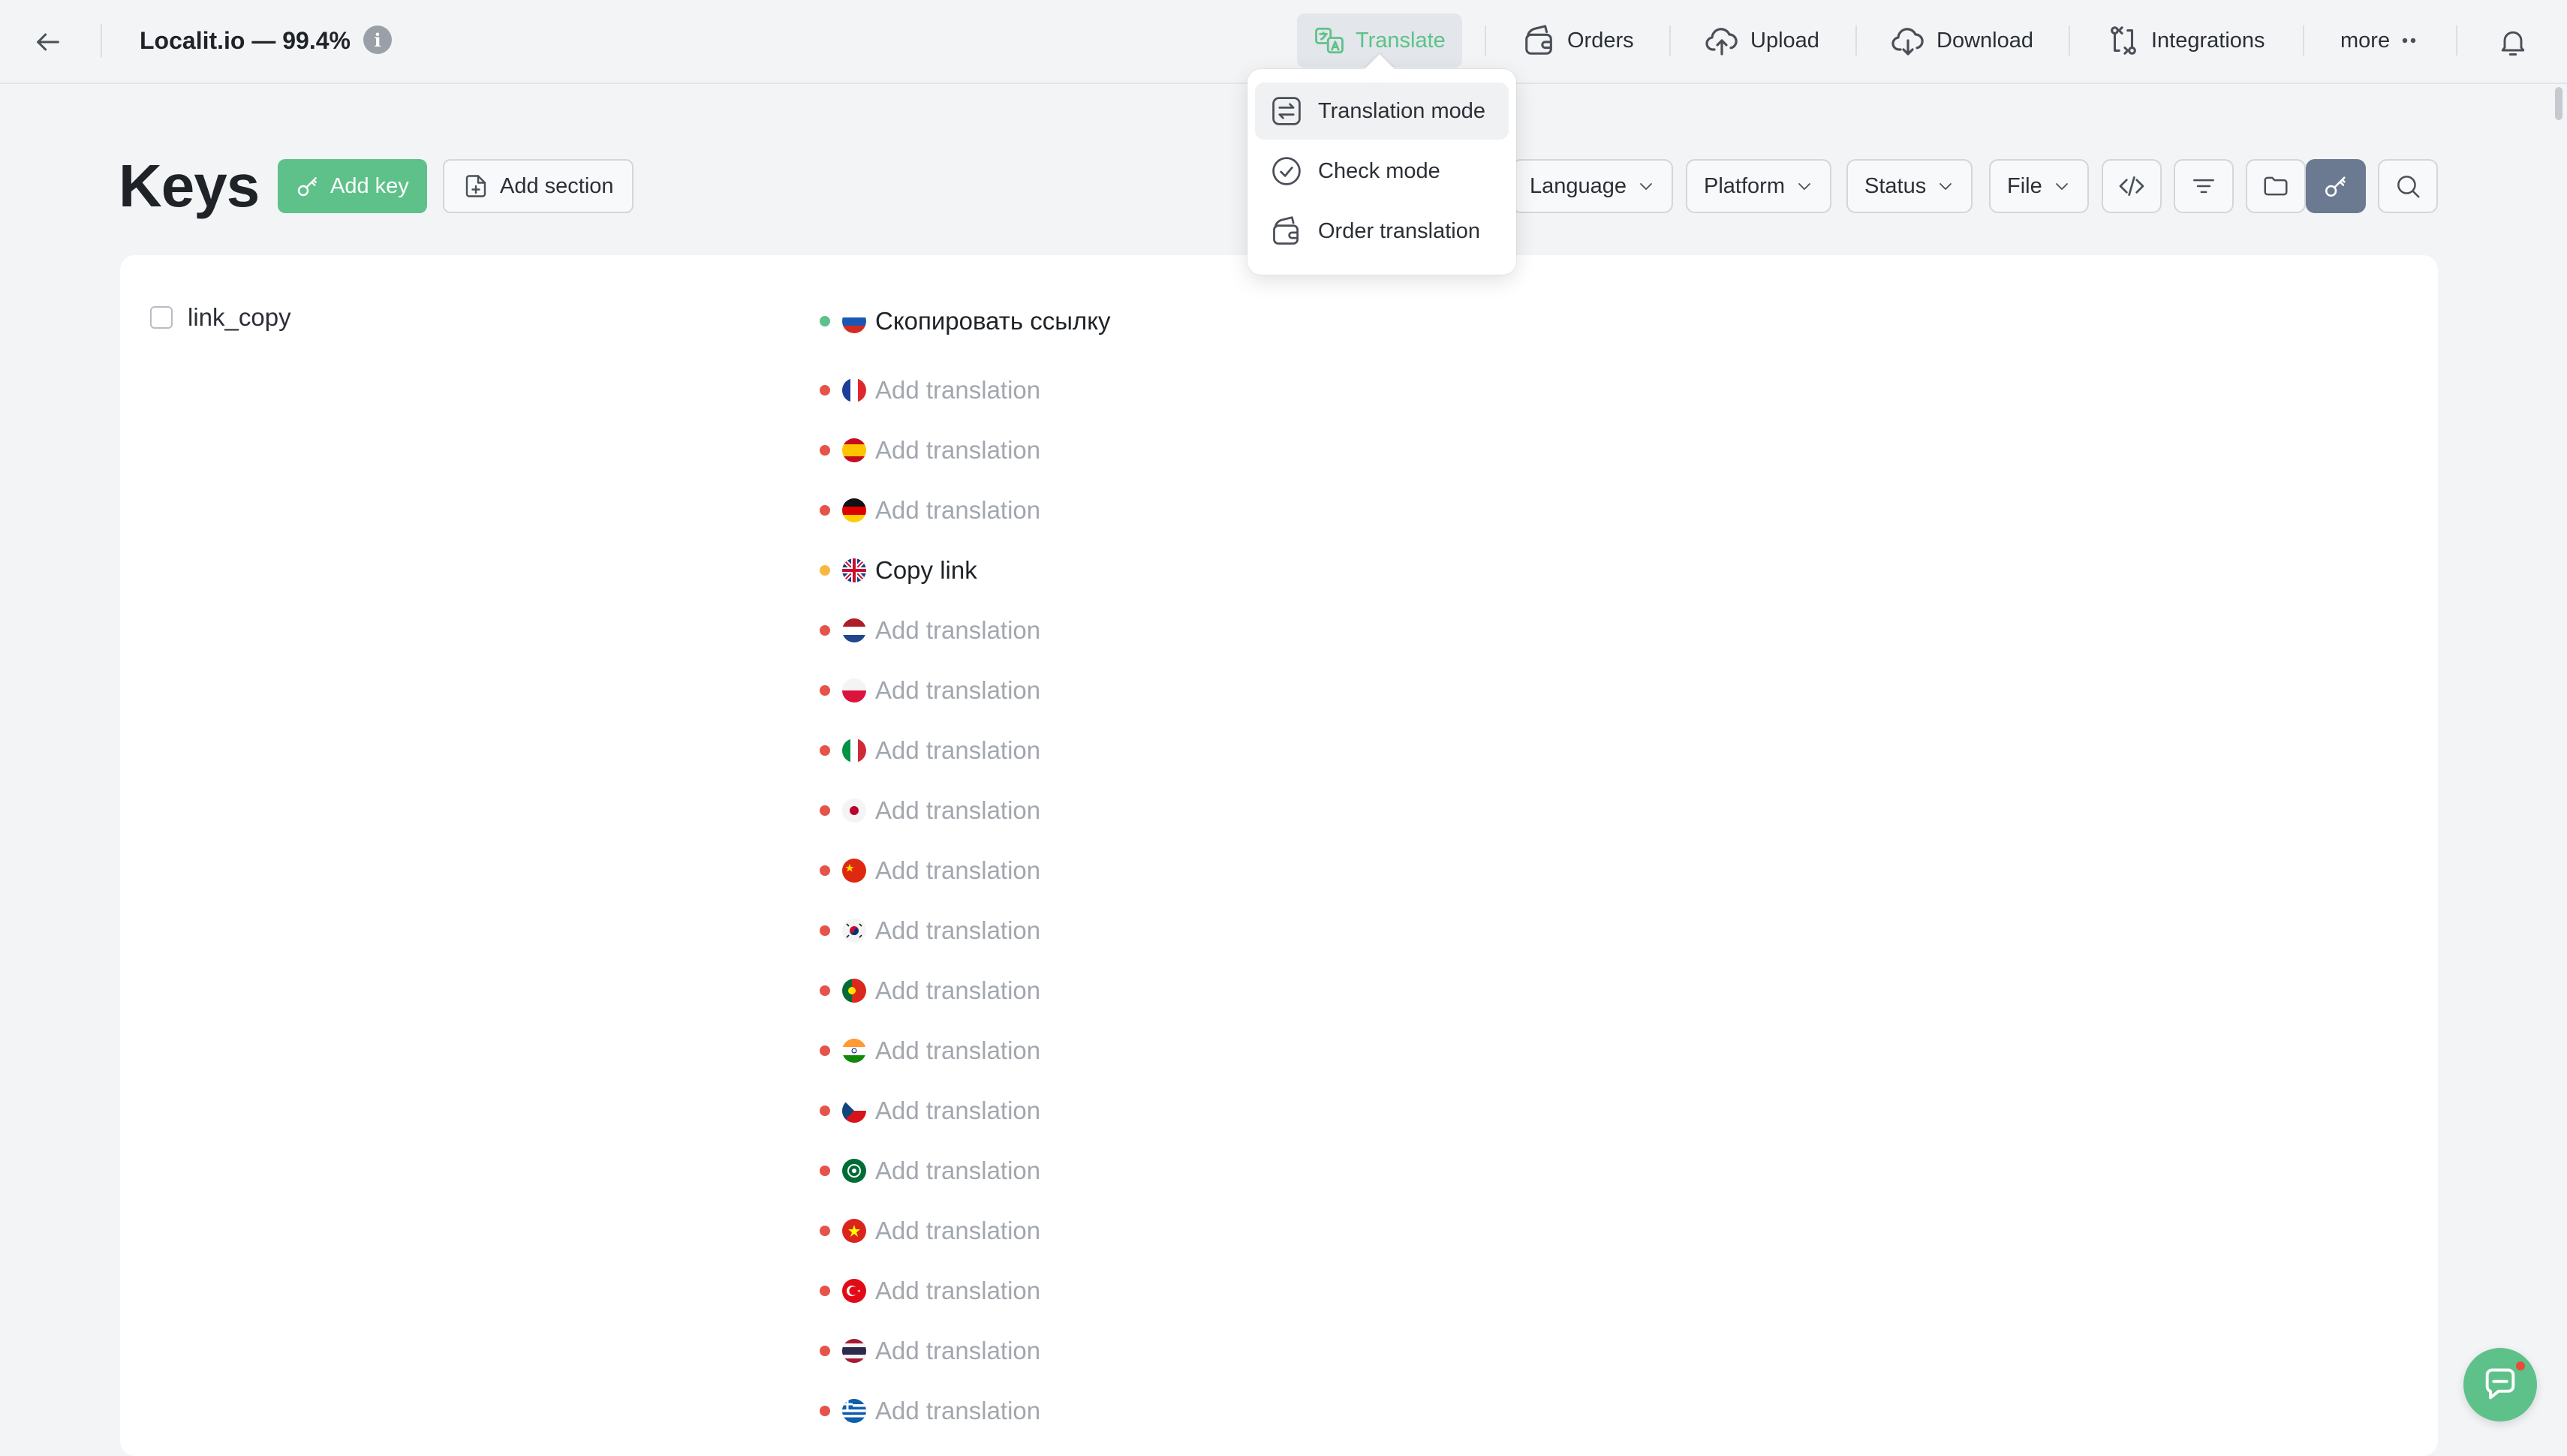 The width and height of the screenshot is (2567, 1456). I want to click on flag-pl-icon, so click(854, 690).